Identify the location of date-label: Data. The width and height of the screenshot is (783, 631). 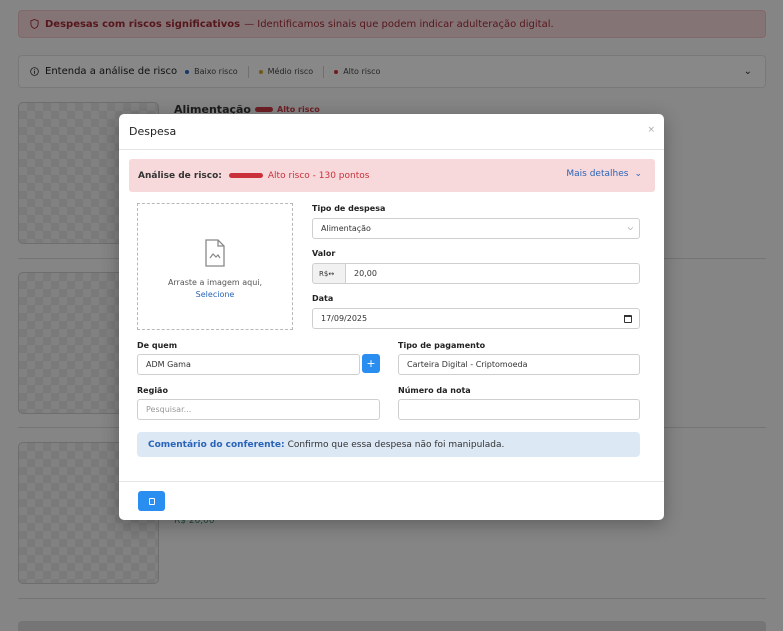
(323, 298).